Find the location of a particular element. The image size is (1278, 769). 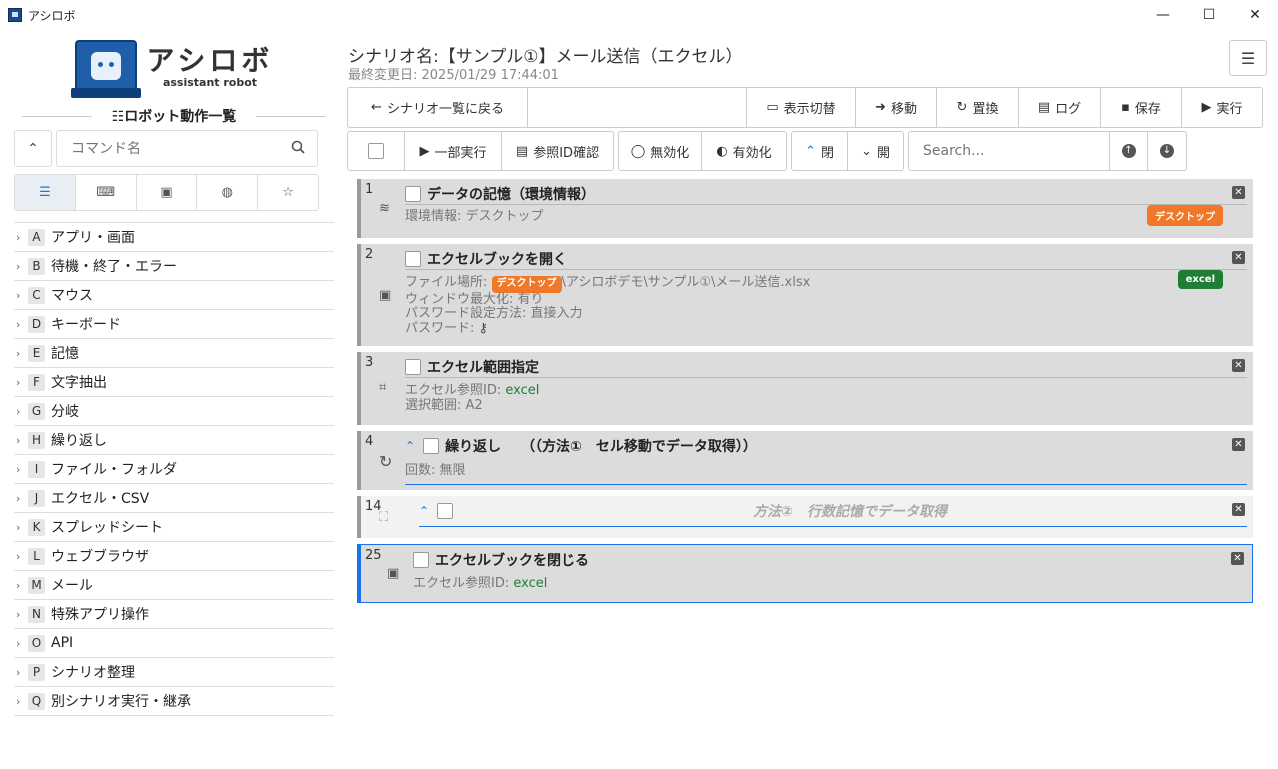

step-3: 3 ⌗ エクセル範囲指定 ✕ エクセル参照ID: excel 選択範囲: A2 is located at coordinates (805, 388).